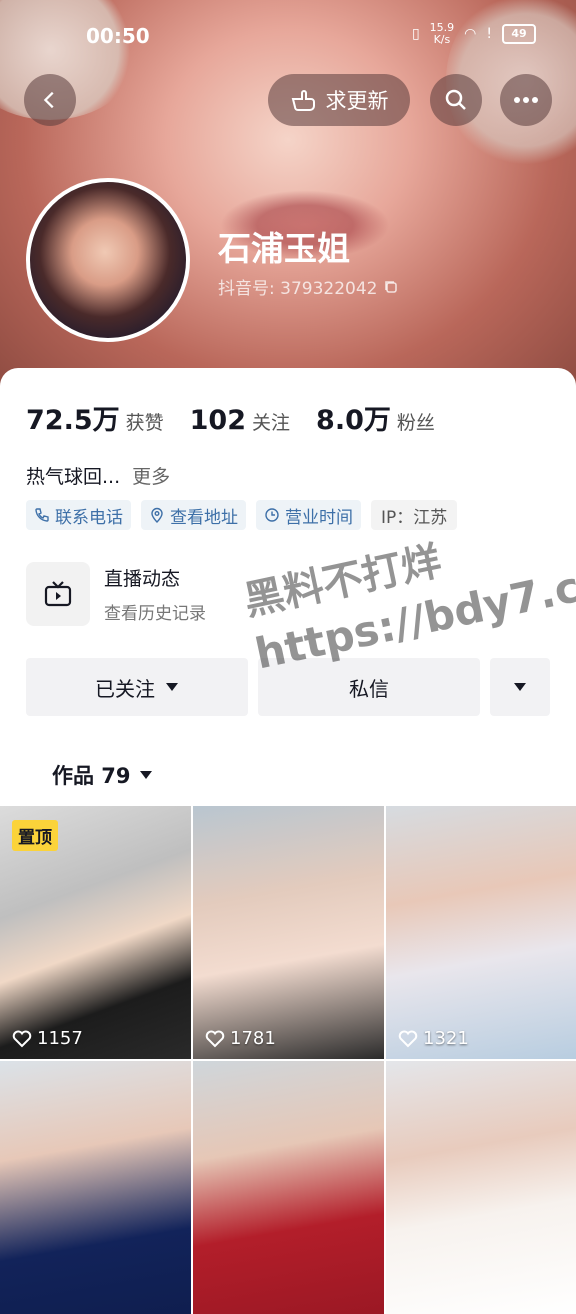  I want to click on tag-label: 营业时间, so click(319, 517).